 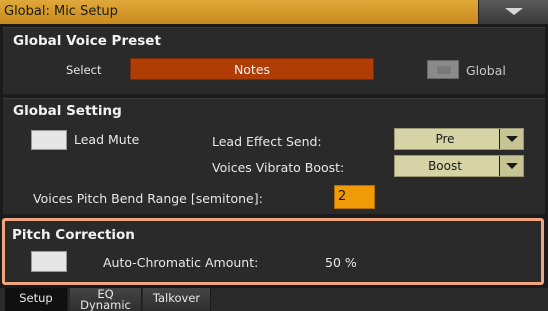 I want to click on voice-preset-selector: Notes, so click(x=252, y=69).